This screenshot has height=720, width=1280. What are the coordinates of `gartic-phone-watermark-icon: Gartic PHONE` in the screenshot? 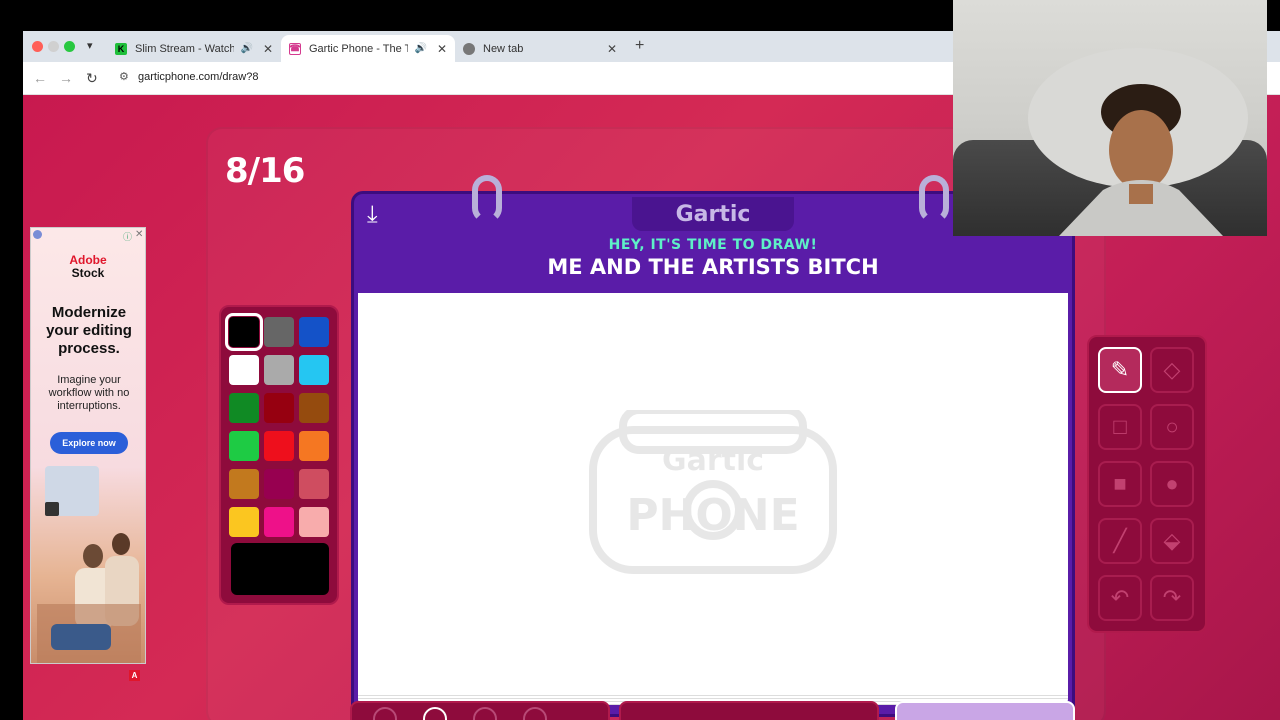 It's located at (713, 492).